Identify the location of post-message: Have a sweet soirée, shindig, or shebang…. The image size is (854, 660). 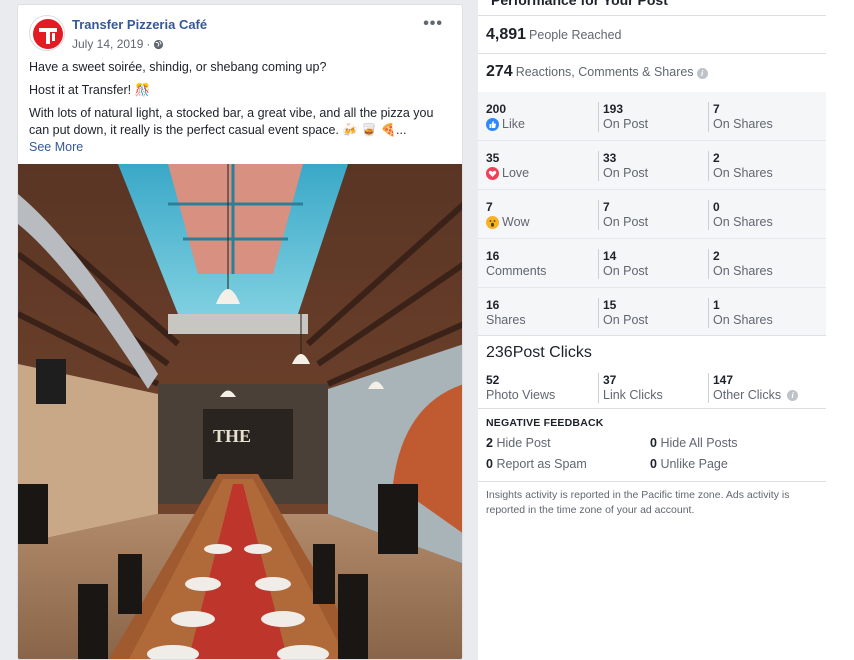
(240, 107).